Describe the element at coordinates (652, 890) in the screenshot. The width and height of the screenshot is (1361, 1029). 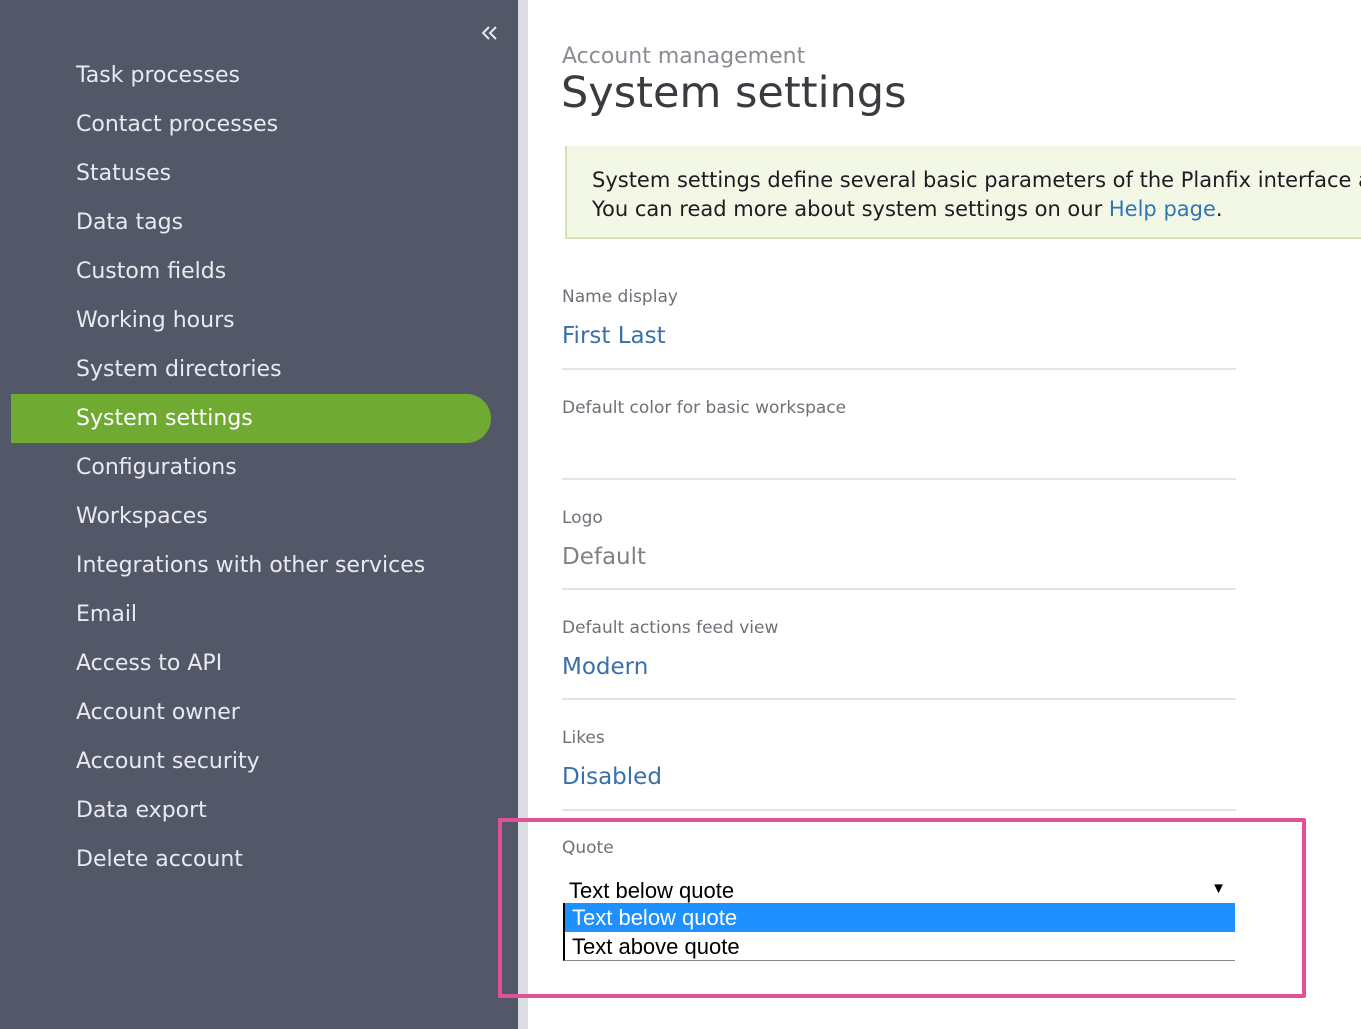
I see `quote-select-value: Text below quote` at that location.